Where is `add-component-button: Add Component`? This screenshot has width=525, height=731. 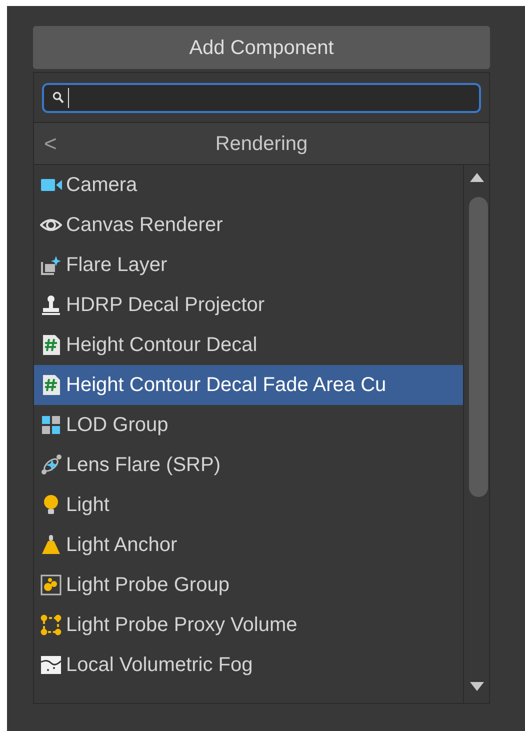
add-component-button: Add Component is located at coordinates (261, 47).